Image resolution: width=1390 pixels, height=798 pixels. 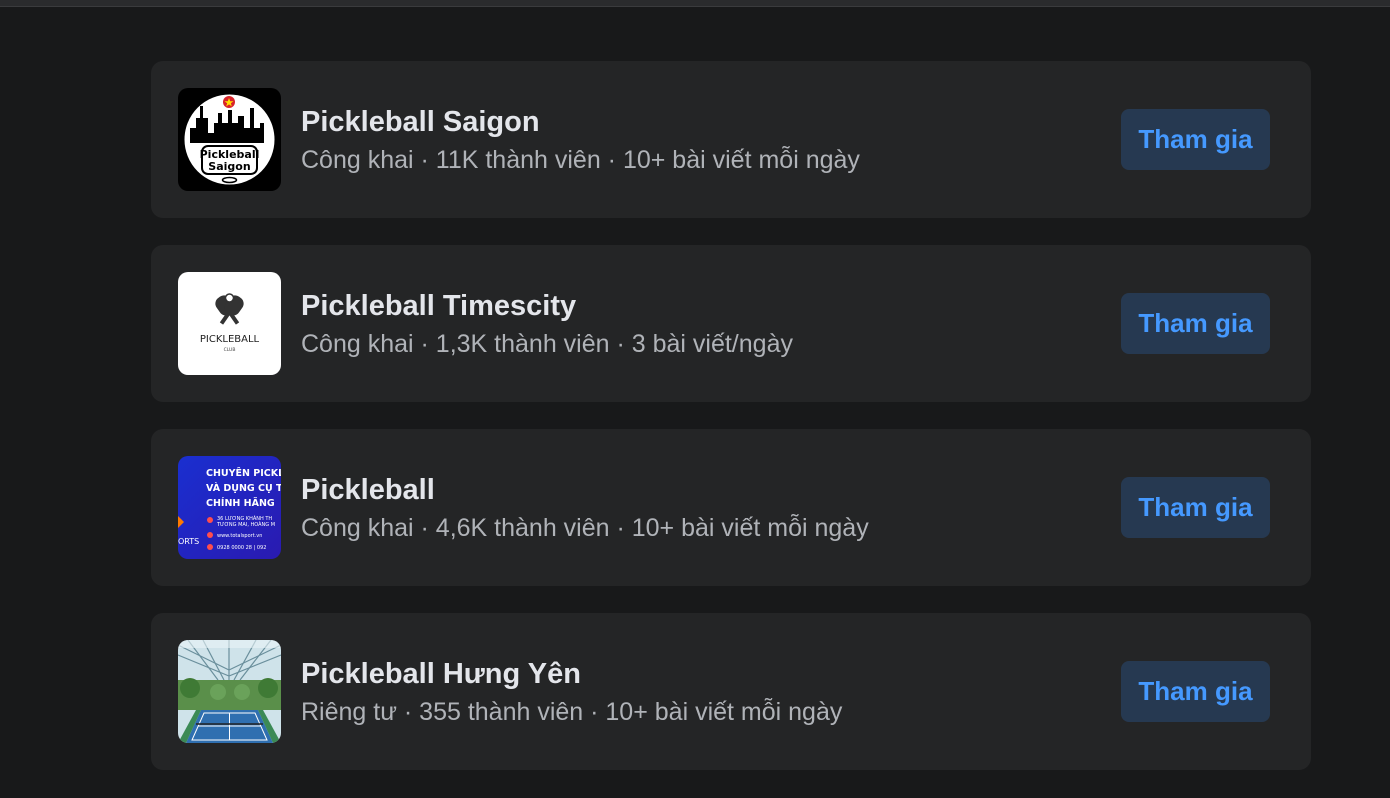 What do you see at coordinates (686, 306) in the screenshot?
I see `group-name: Pickleball Timescity` at bounding box center [686, 306].